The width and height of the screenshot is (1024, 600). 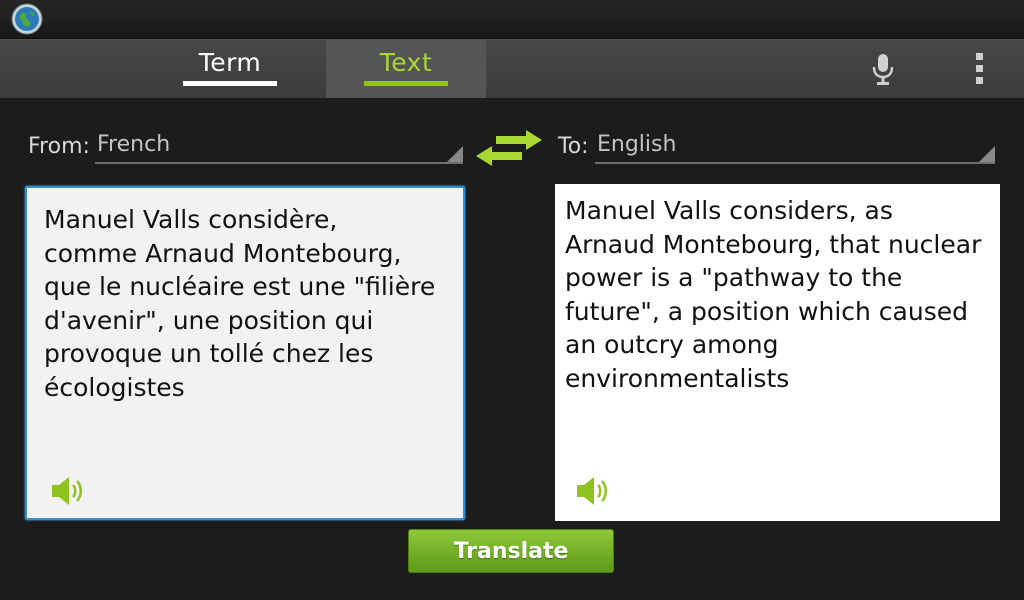 I want to click on action-bar: Term Text, so click(x=512, y=68).